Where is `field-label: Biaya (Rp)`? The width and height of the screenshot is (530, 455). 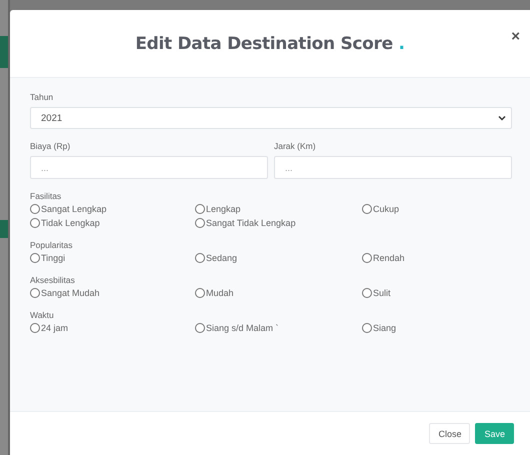 field-label: Biaya (Rp) is located at coordinates (51, 146).